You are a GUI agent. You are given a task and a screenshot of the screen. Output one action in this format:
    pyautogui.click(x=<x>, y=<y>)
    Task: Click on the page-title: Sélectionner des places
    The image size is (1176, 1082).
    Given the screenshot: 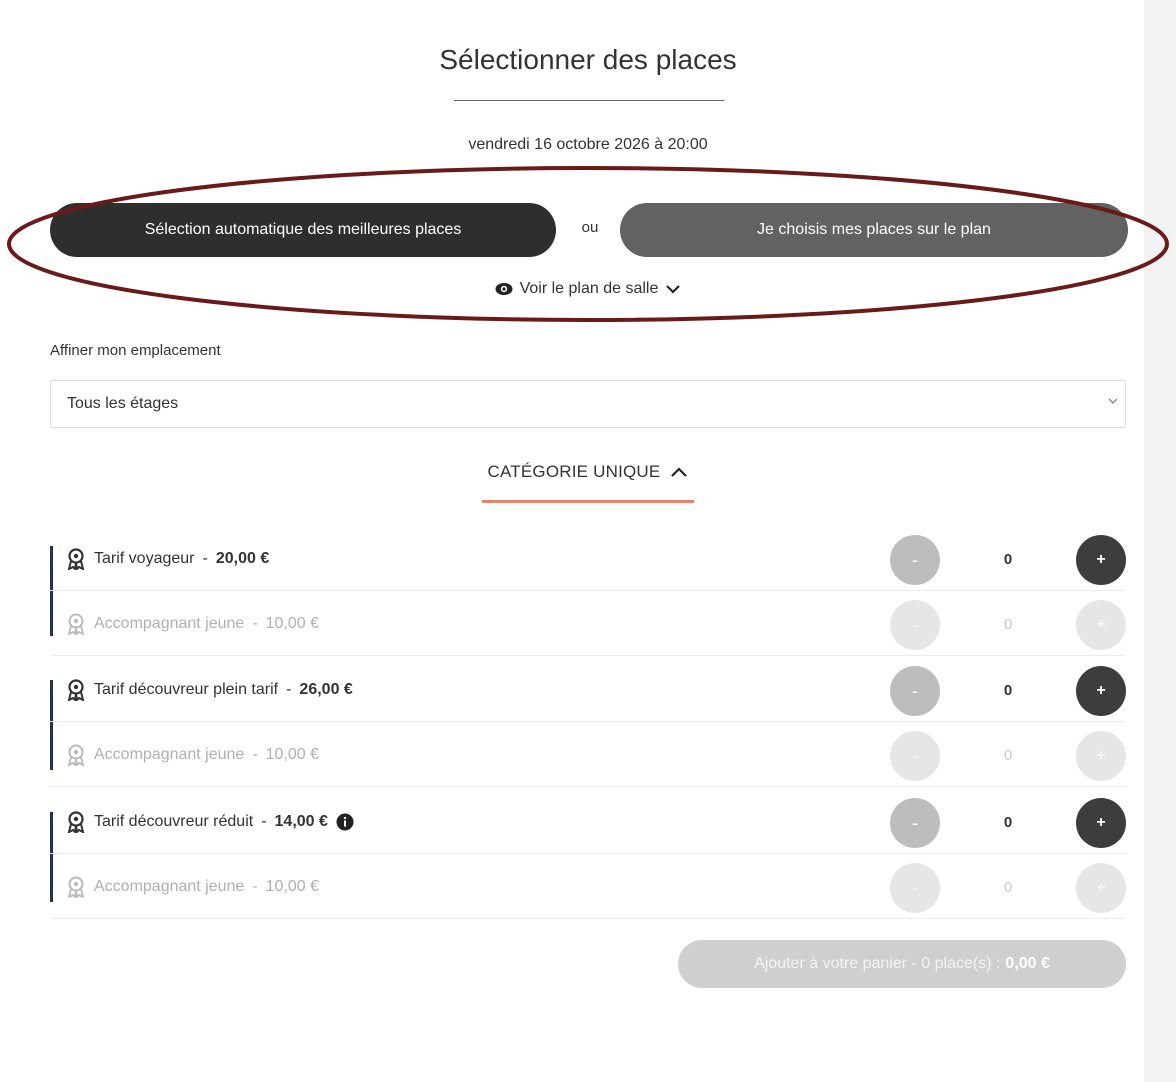 What is the action you would take?
    pyautogui.click(x=588, y=59)
    